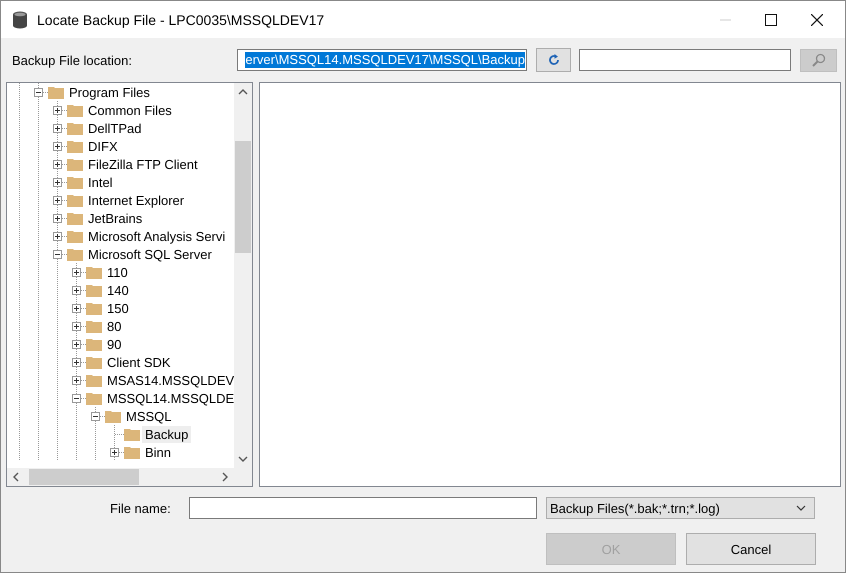 Image resolution: width=846 pixels, height=573 pixels. What do you see at coordinates (149, 416) in the screenshot?
I see `tree-item: MSSQL` at bounding box center [149, 416].